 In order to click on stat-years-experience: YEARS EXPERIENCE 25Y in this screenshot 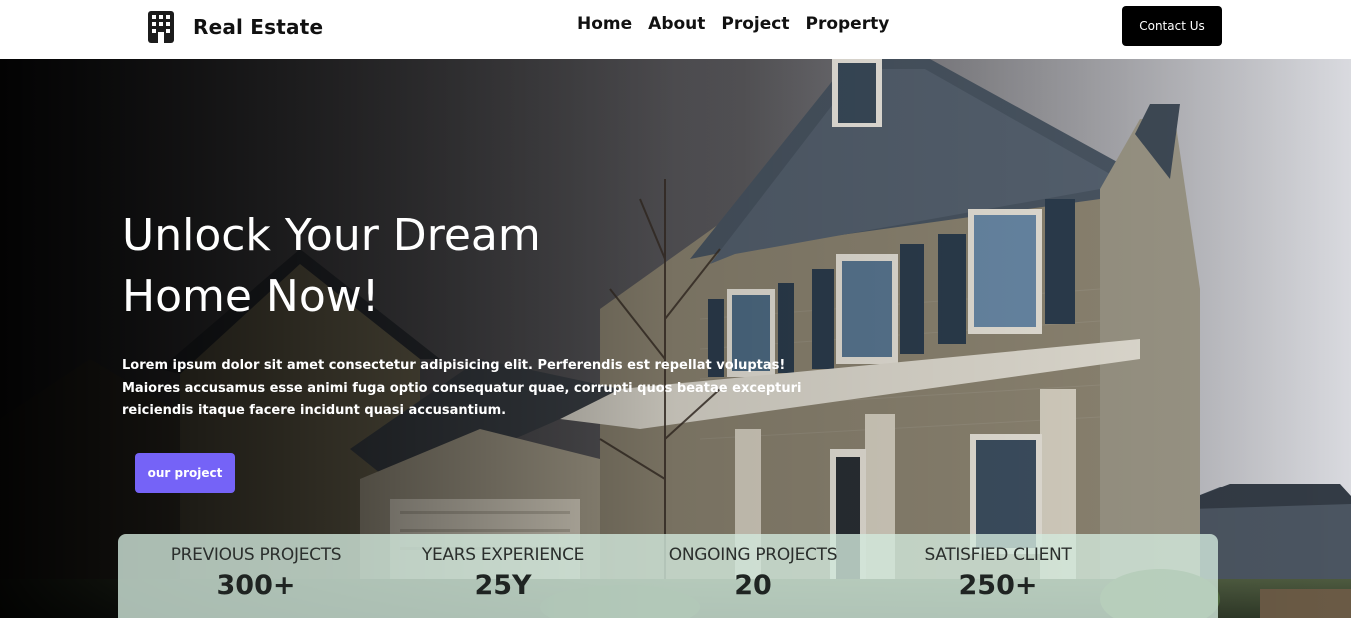, I will do `click(503, 573)`.